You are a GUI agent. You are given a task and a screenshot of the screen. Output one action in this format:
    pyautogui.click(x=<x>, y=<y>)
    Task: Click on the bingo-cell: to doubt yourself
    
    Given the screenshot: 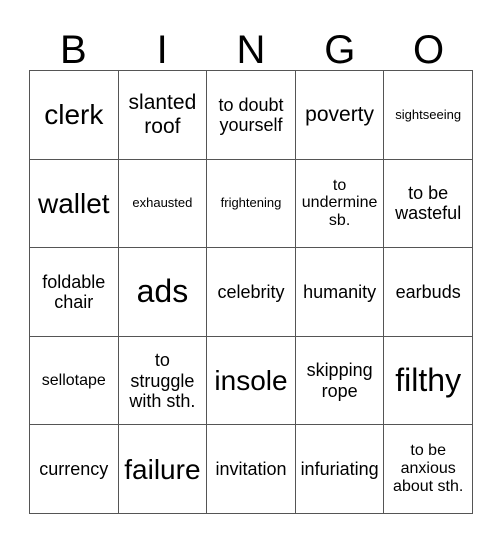 What is the action you would take?
    pyautogui.click(x=251, y=115)
    